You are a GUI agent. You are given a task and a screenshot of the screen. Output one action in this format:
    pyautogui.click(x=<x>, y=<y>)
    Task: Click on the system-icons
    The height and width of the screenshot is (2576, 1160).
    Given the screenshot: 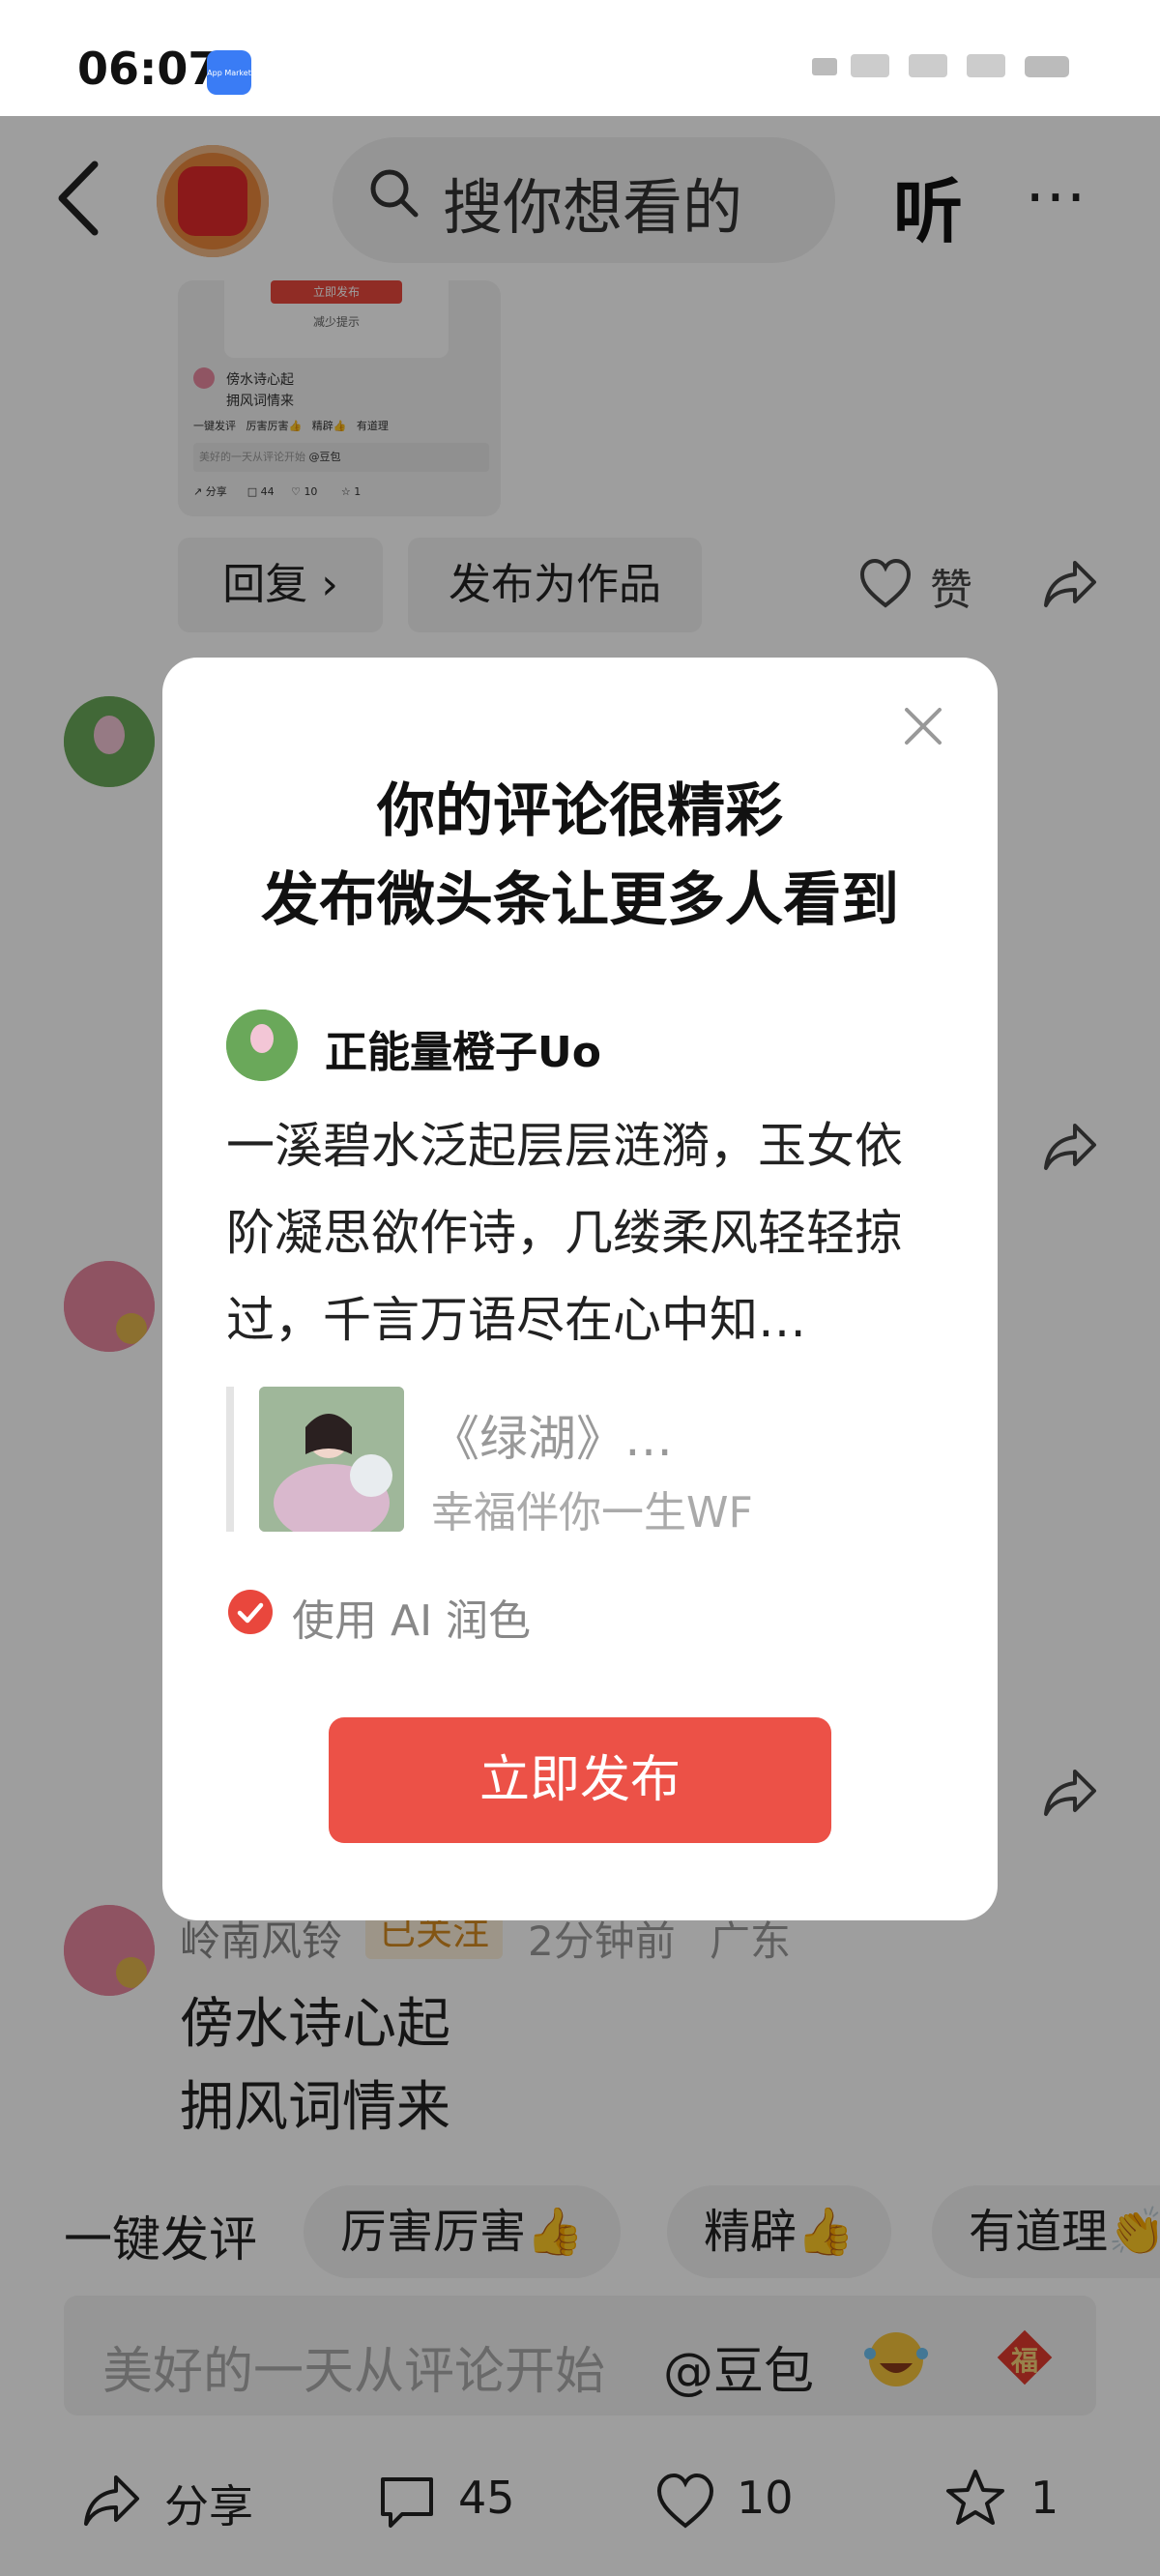 What is the action you would take?
    pyautogui.click(x=938, y=65)
    